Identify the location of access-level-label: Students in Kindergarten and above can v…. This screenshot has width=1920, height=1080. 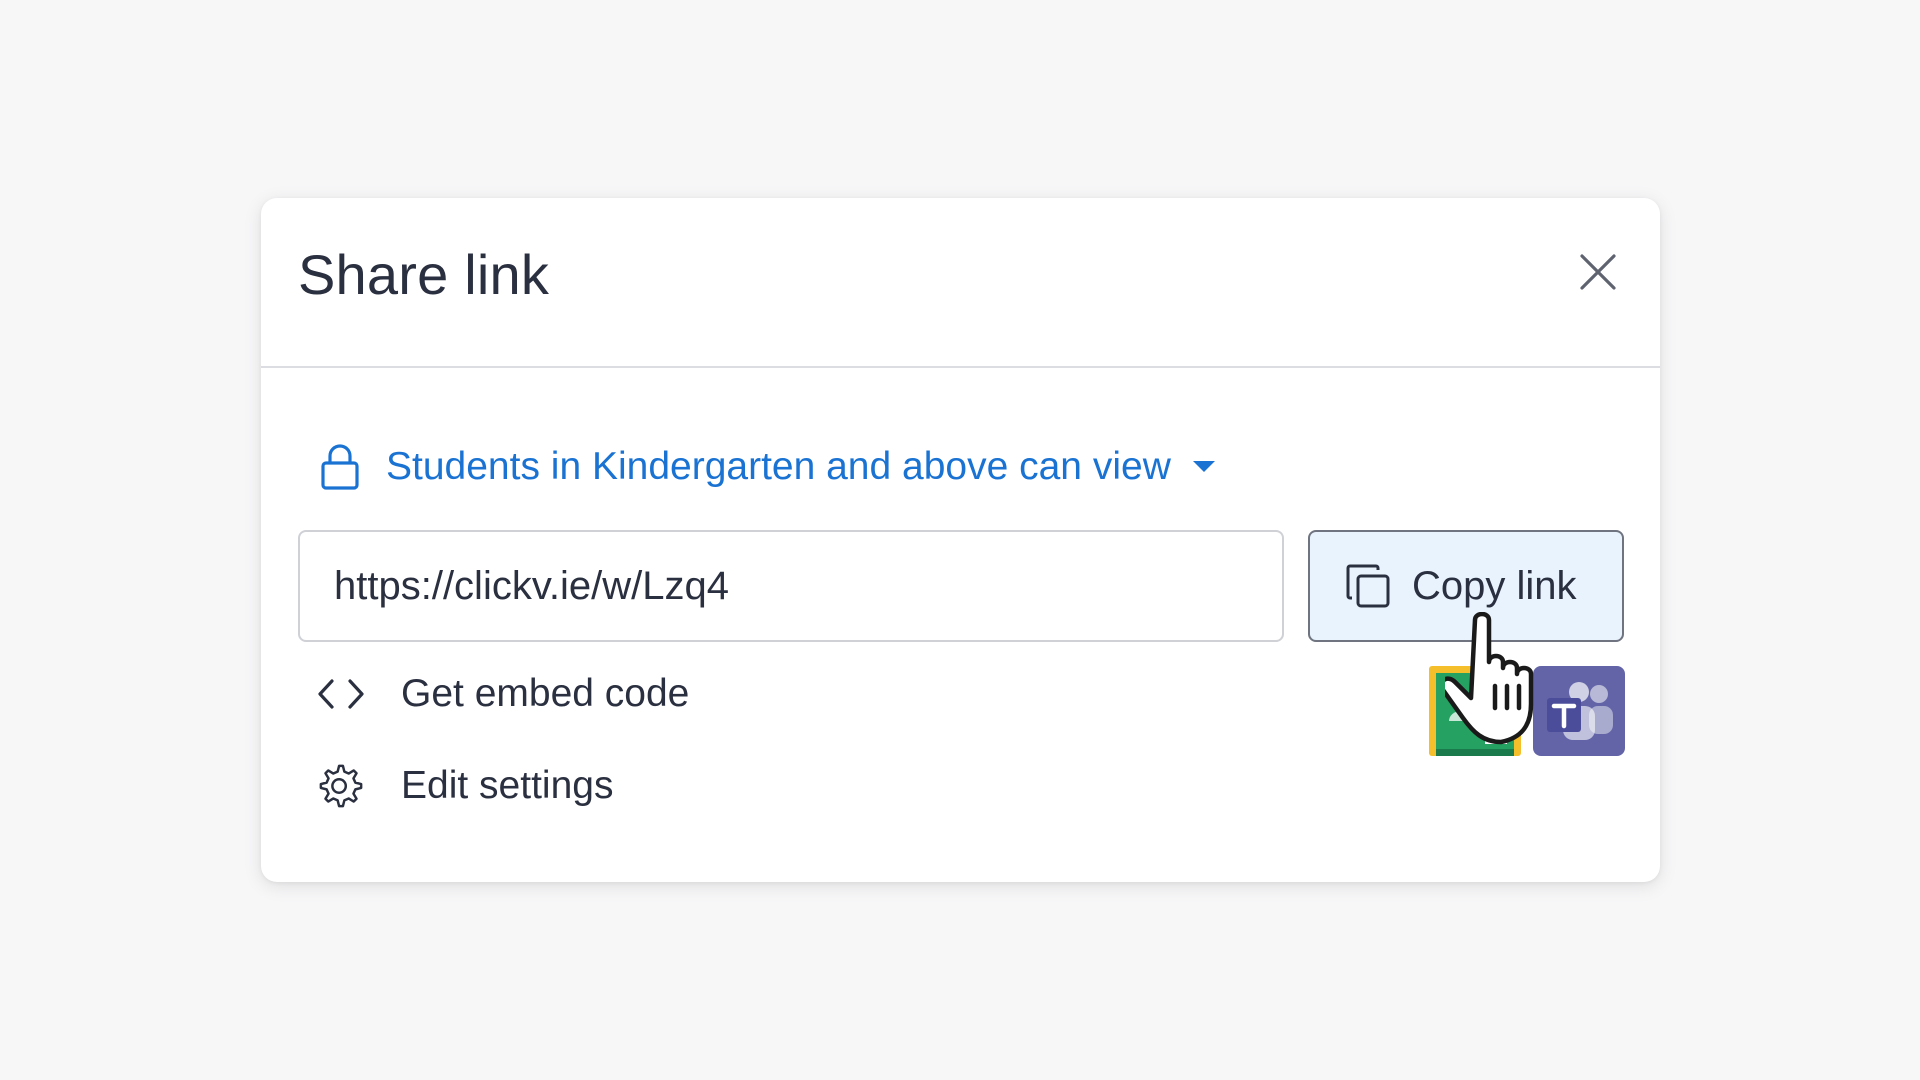
(778, 466).